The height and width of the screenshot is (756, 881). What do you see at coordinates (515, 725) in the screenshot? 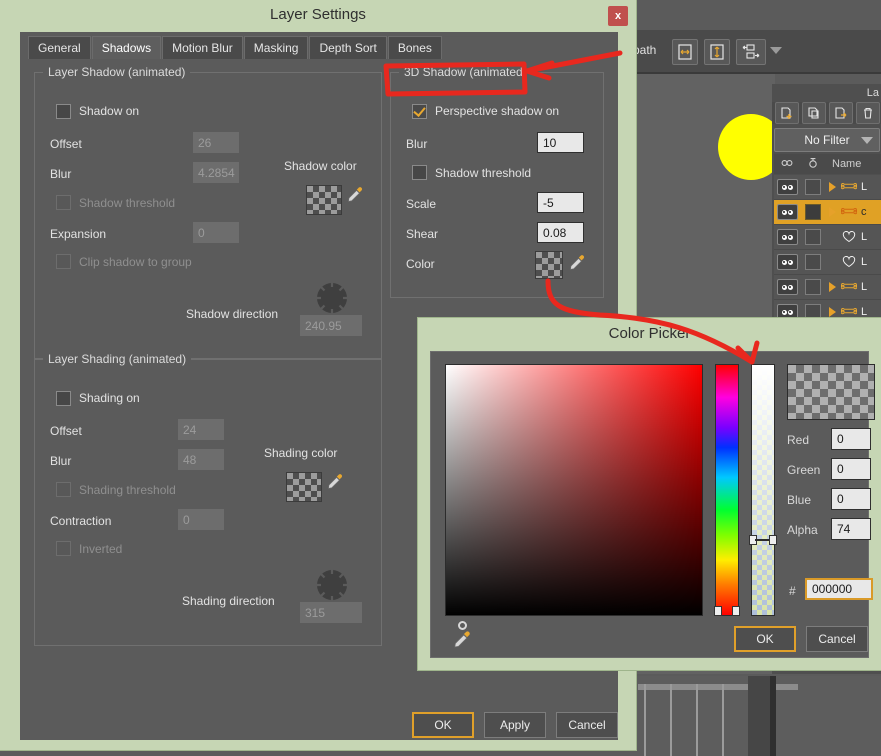
I see `apply-button: Apply` at bounding box center [515, 725].